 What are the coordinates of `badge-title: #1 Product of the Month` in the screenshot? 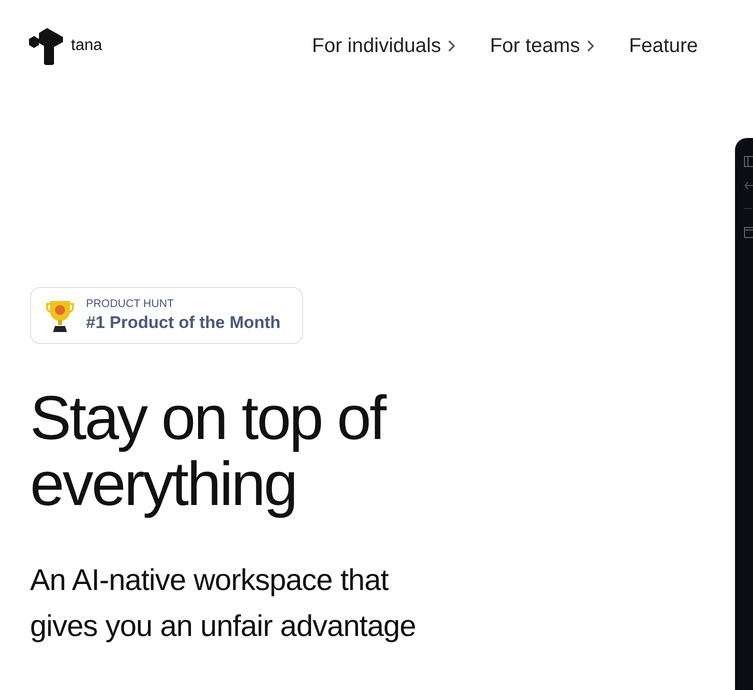 It's located at (183, 323).